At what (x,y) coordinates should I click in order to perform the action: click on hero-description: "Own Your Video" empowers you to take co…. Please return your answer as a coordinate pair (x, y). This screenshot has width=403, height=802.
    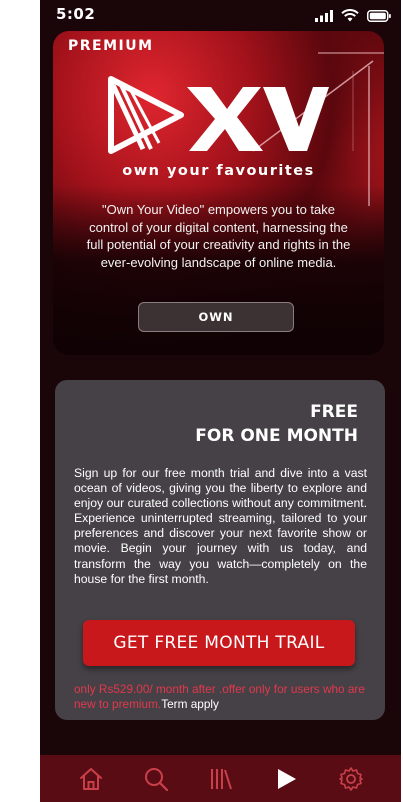
    Looking at the image, I should click on (218, 236).